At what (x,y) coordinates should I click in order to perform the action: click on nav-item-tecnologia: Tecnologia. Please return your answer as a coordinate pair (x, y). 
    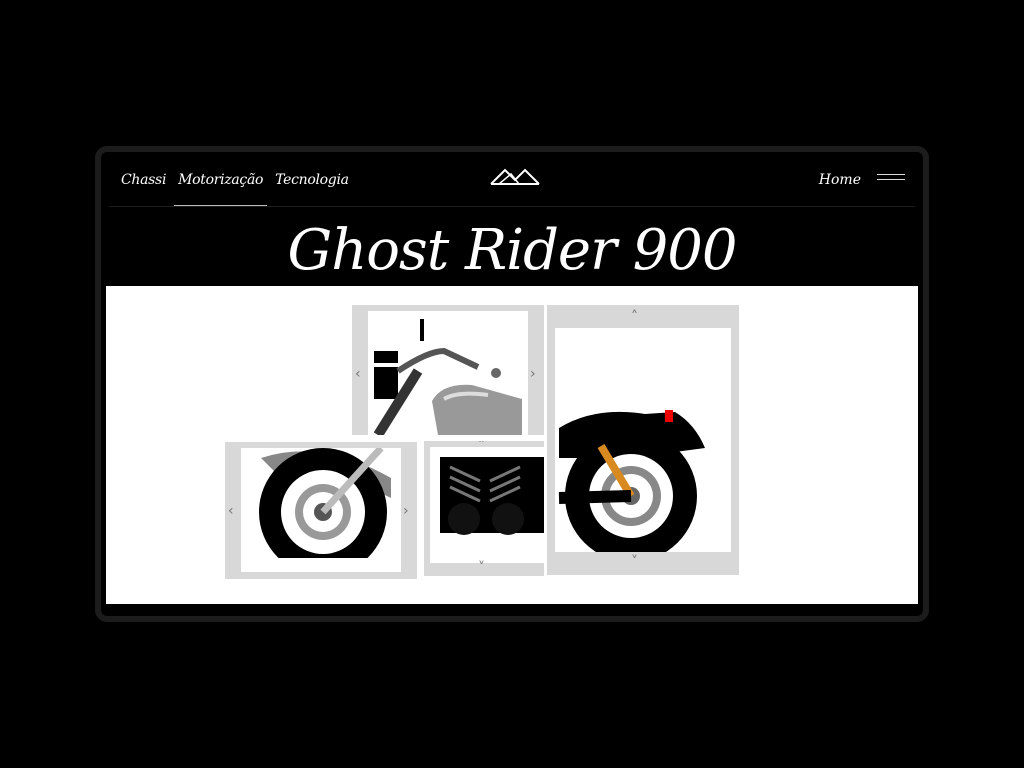
    Looking at the image, I should click on (312, 179).